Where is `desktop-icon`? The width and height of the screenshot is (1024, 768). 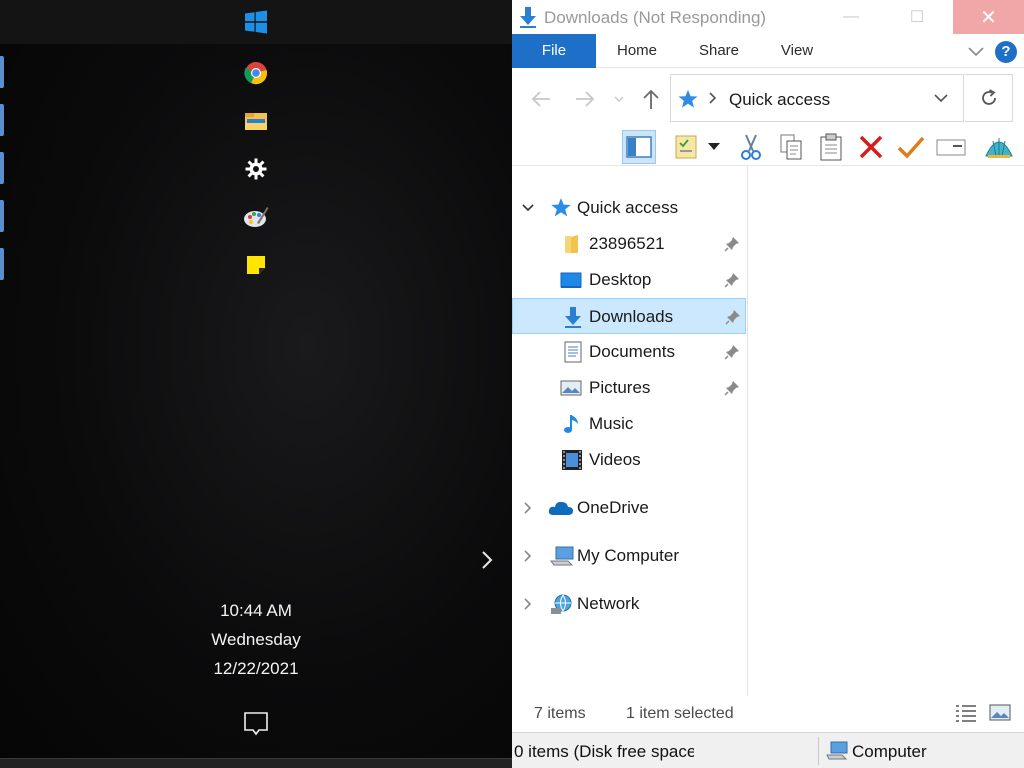 desktop-icon is located at coordinates (571, 280).